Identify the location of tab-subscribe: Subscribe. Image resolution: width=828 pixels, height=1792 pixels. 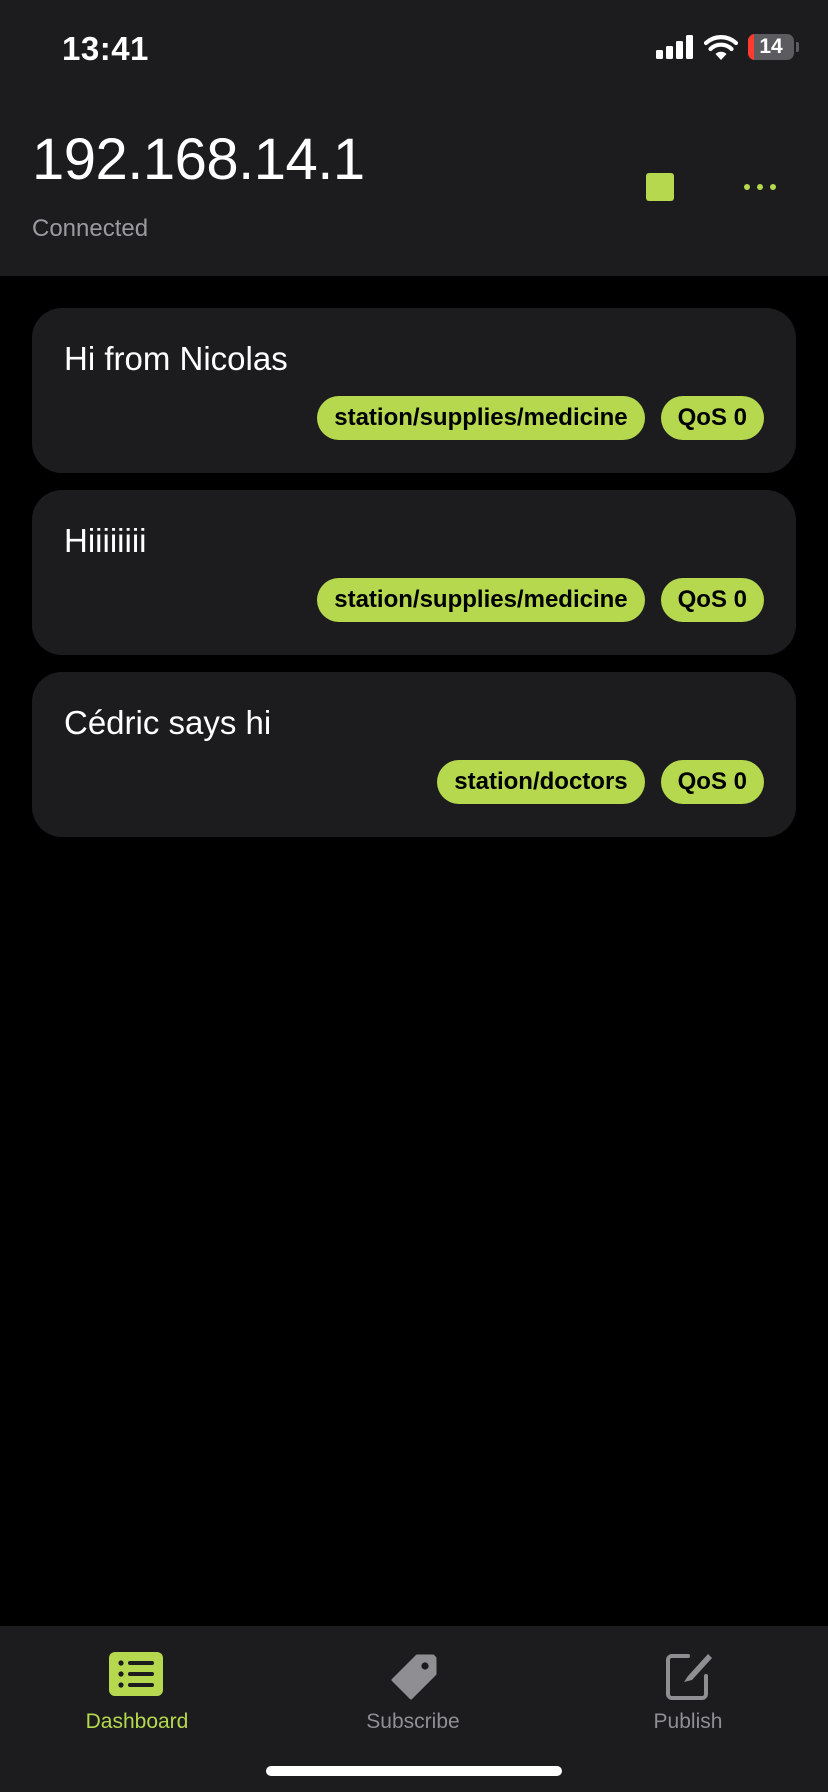
(413, 1688).